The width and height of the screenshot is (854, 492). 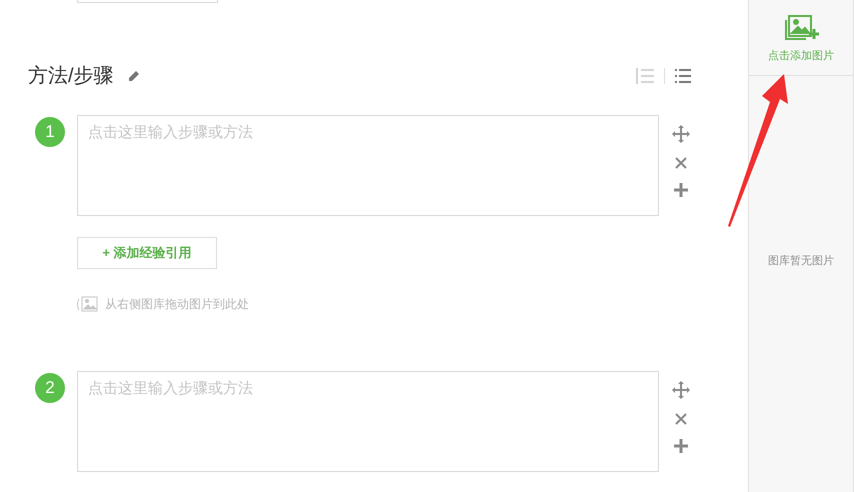 I want to click on add-reference-button: + 添加经验引用, so click(x=147, y=253).